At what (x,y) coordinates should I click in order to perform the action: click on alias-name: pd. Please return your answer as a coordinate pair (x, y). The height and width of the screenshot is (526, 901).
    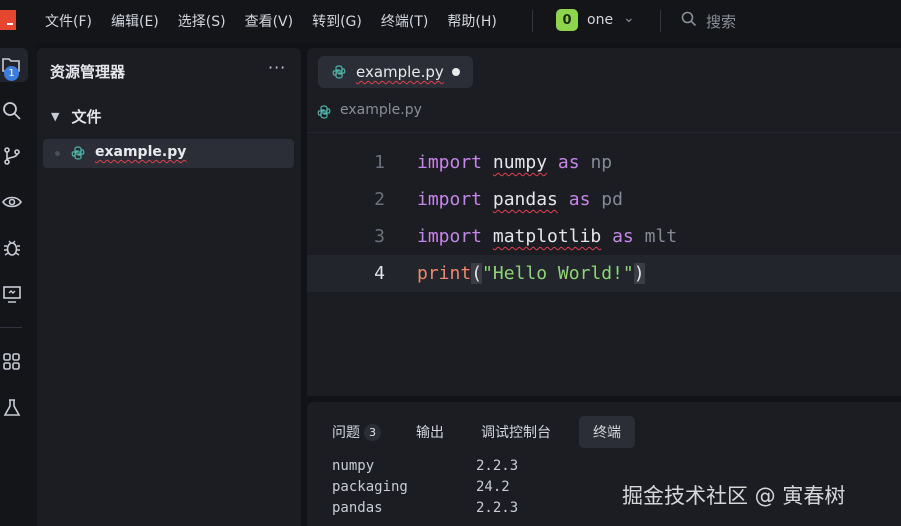
    Looking at the image, I should click on (612, 199).